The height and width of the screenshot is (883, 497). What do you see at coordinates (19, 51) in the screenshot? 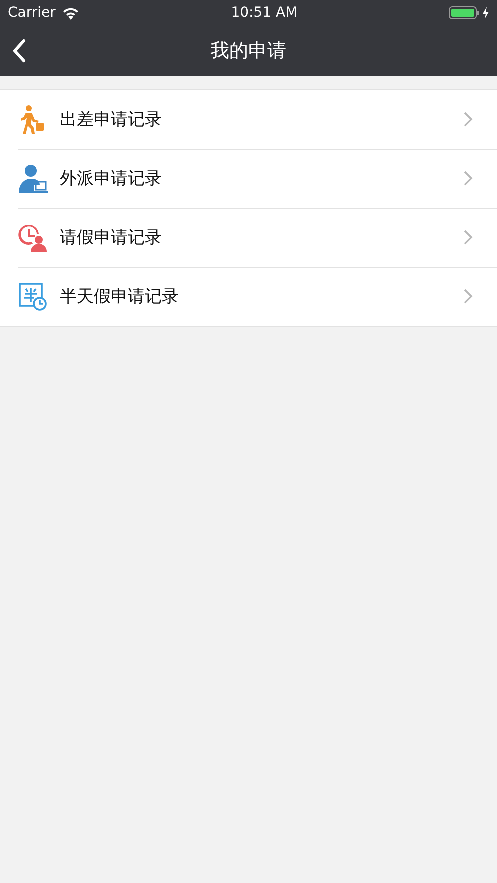
I see `back-chevron-icon` at bounding box center [19, 51].